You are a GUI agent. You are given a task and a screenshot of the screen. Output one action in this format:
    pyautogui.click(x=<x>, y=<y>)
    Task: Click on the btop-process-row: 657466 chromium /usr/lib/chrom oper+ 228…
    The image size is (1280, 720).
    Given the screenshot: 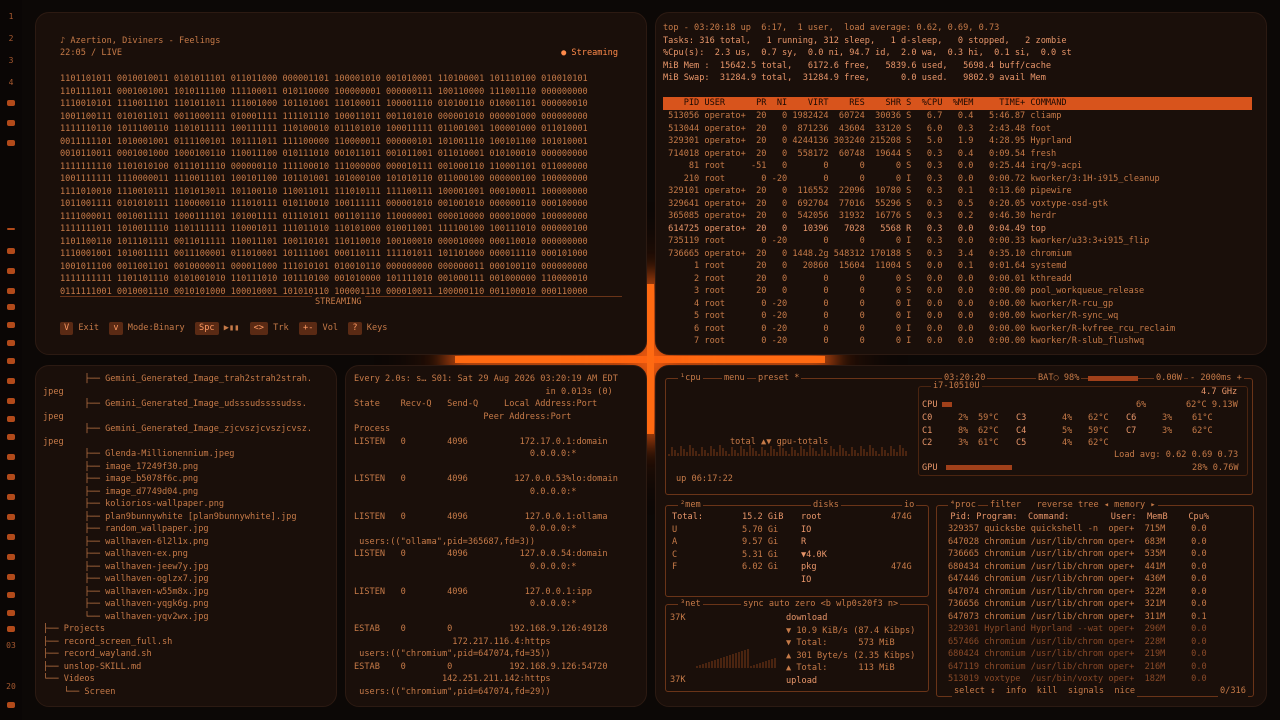 What is the action you would take?
    pyautogui.click(x=1077, y=642)
    